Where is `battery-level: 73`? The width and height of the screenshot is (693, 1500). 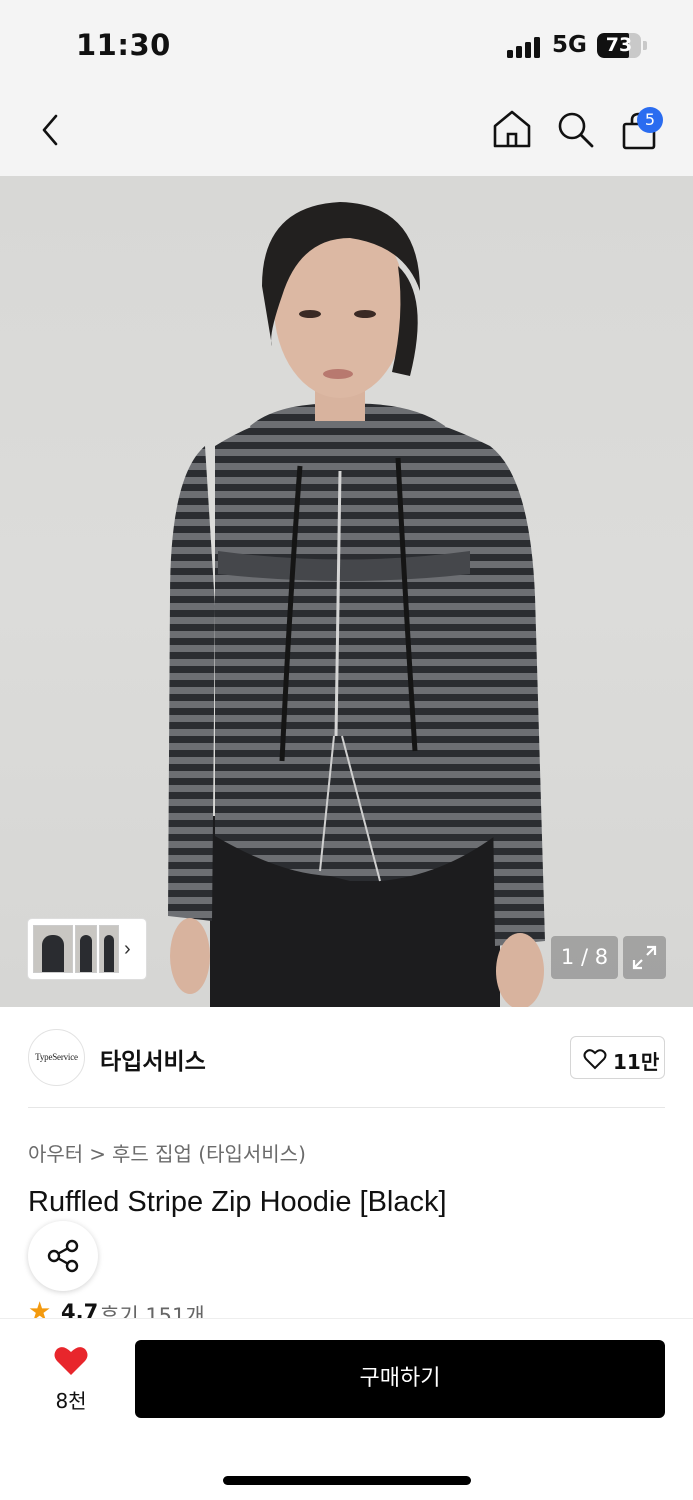
battery-level: 73 is located at coordinates (619, 45).